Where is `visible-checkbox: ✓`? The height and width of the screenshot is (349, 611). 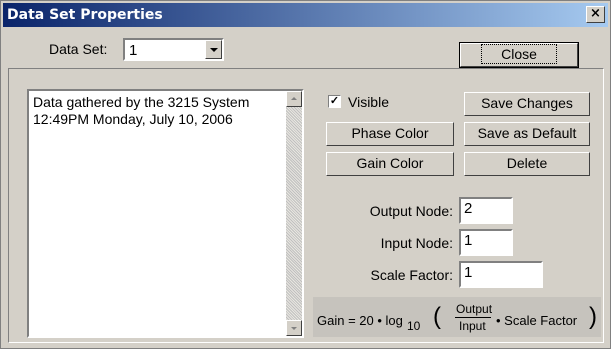
visible-checkbox: ✓ is located at coordinates (334, 101).